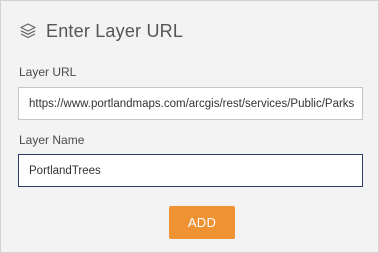 This screenshot has height=253, width=379. Describe the element at coordinates (190, 170) in the screenshot. I see `layer-name-input` at that location.